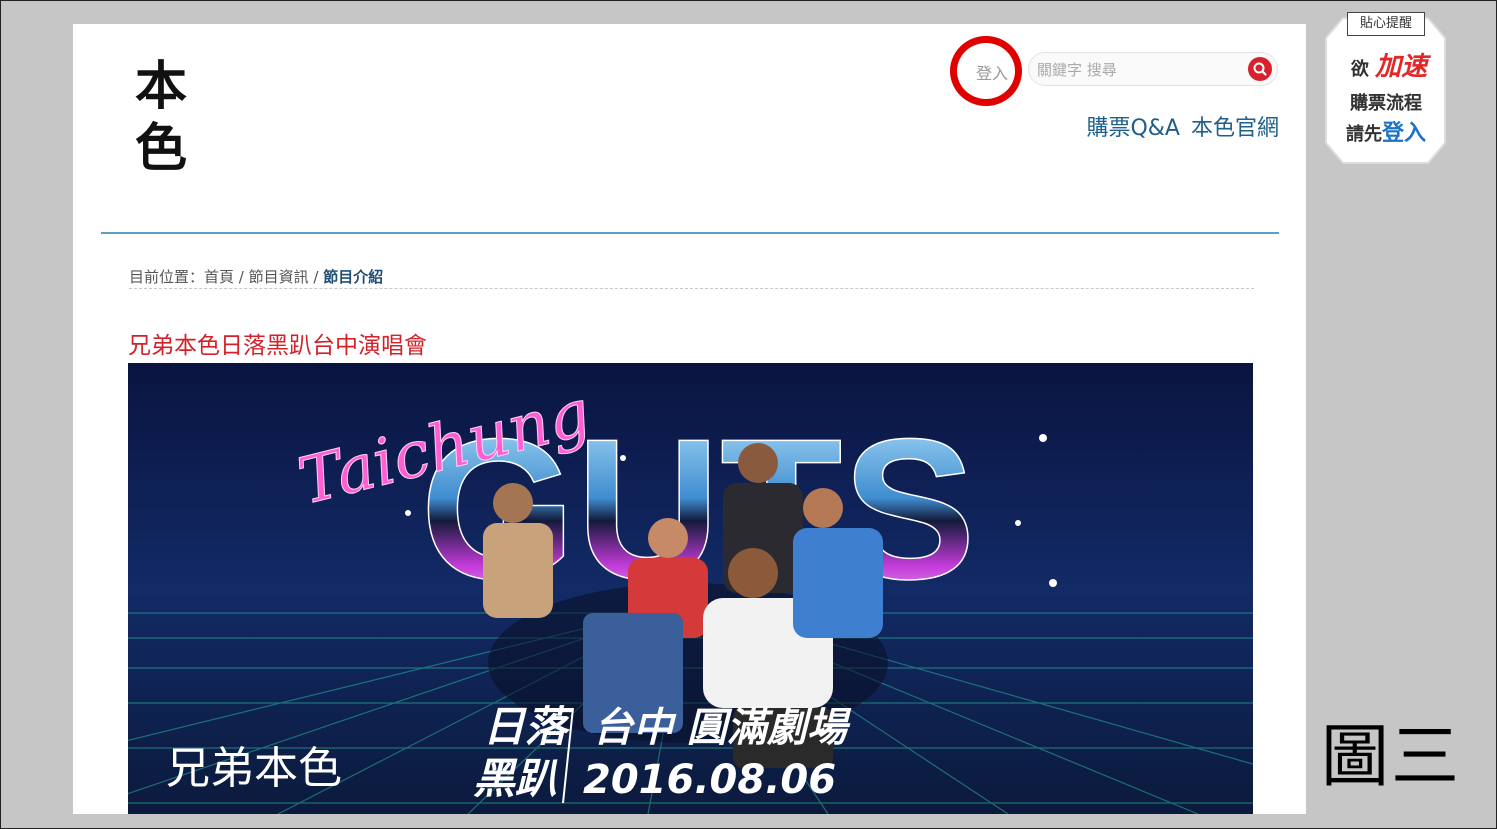 The width and height of the screenshot is (1497, 829). I want to click on banner-text-party: 黑趴, so click(515, 778).